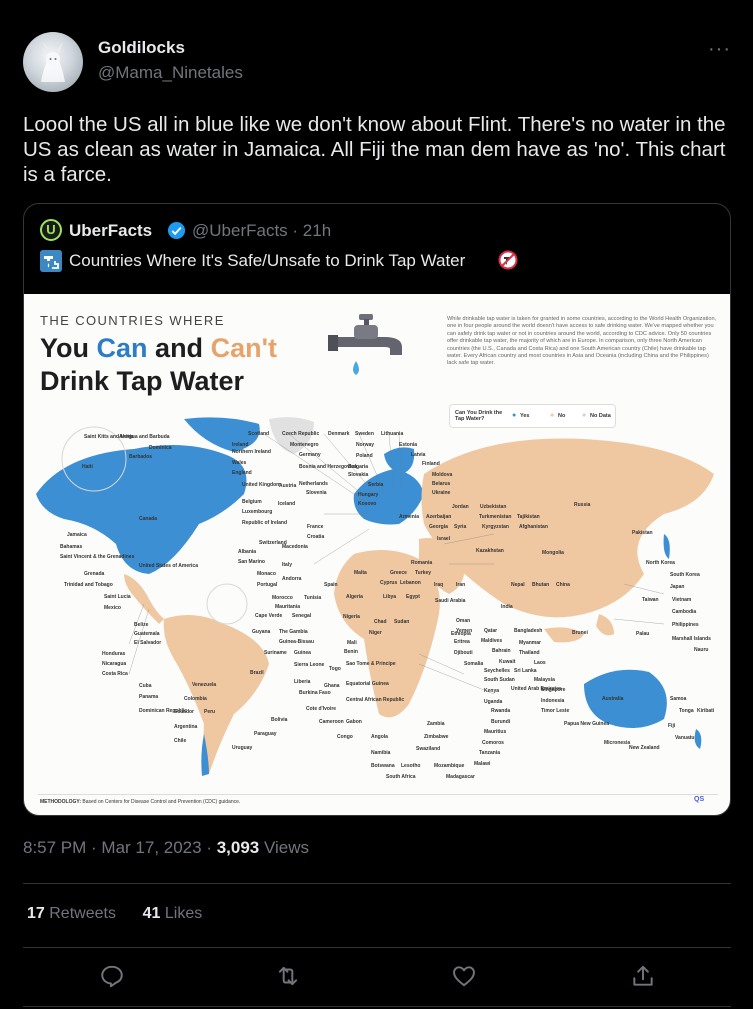  What do you see at coordinates (464, 976) in the screenshot?
I see `like-icon` at bounding box center [464, 976].